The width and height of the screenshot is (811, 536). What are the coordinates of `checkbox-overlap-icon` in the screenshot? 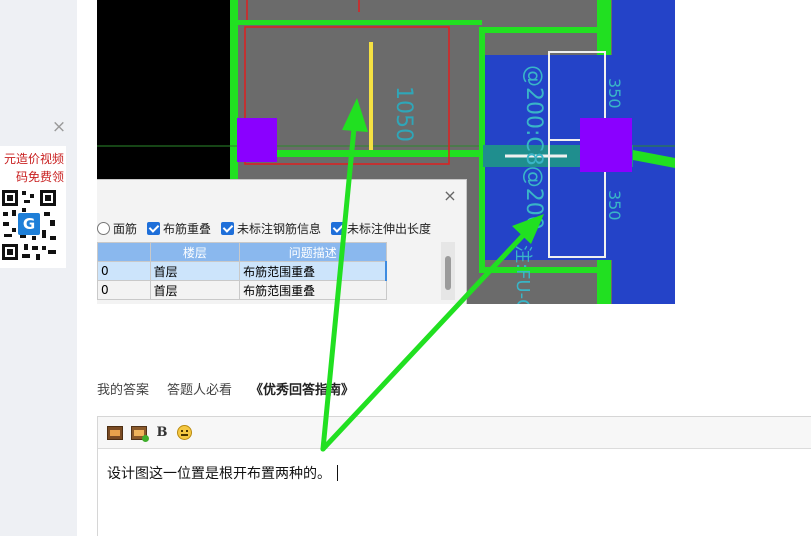 It's located at (154, 228).